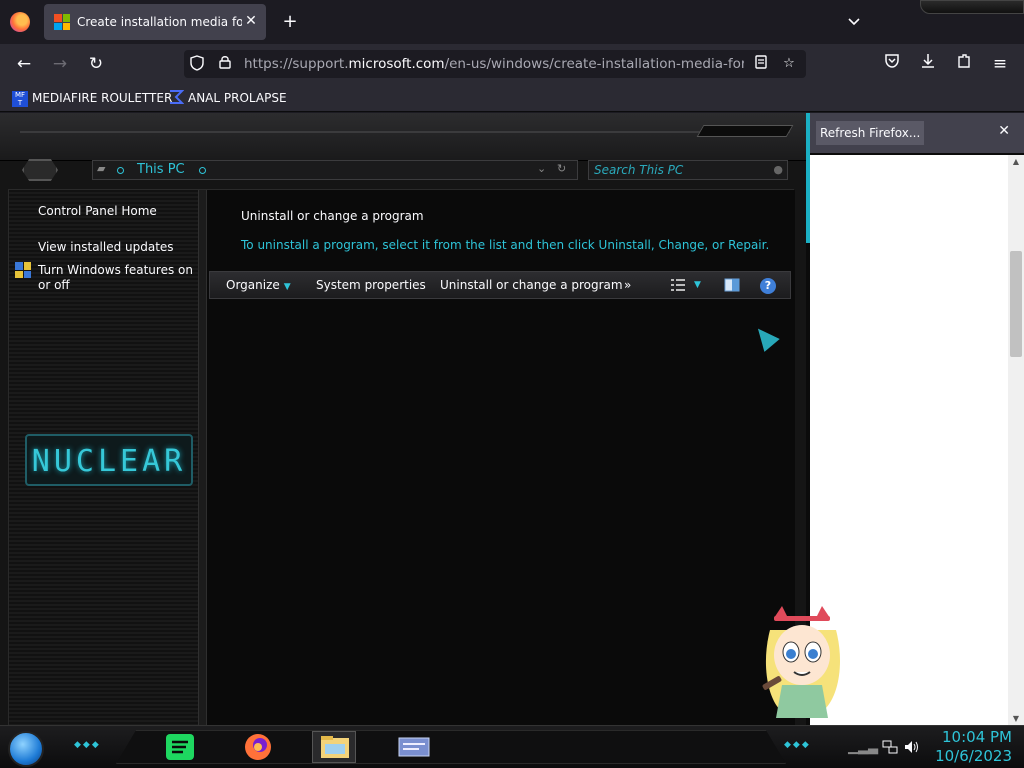 The width and height of the screenshot is (1024, 768). Describe the element at coordinates (120, 170) in the screenshot. I see `breadcrumb-dot-icon` at that location.